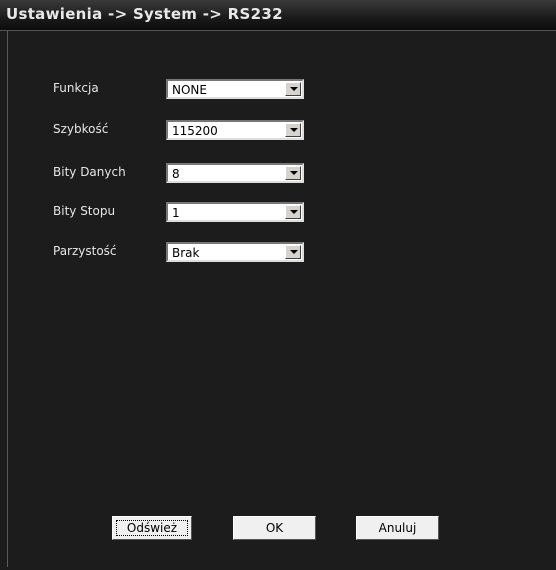 The width and height of the screenshot is (556, 570). Describe the element at coordinates (186, 253) in the screenshot. I see `parity-value: Brak` at that location.